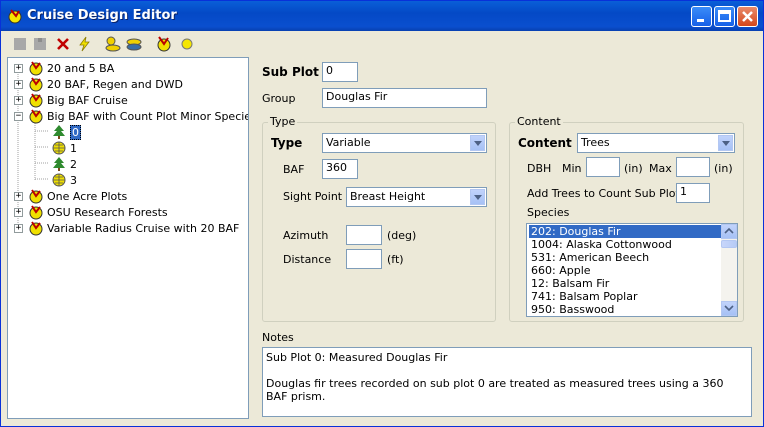 Image resolution: width=764 pixels, height=427 pixels. Describe the element at coordinates (388, 196) in the screenshot. I see `sight-point-value: Breast Height` at that location.